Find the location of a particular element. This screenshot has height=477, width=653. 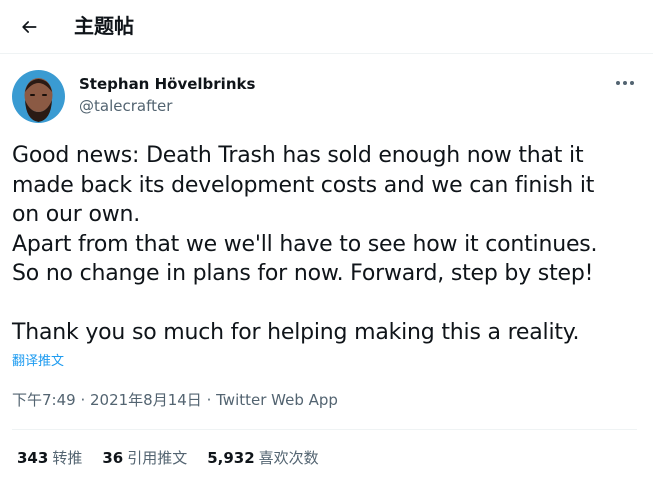

arrow-left-icon is located at coordinates (29, 27).